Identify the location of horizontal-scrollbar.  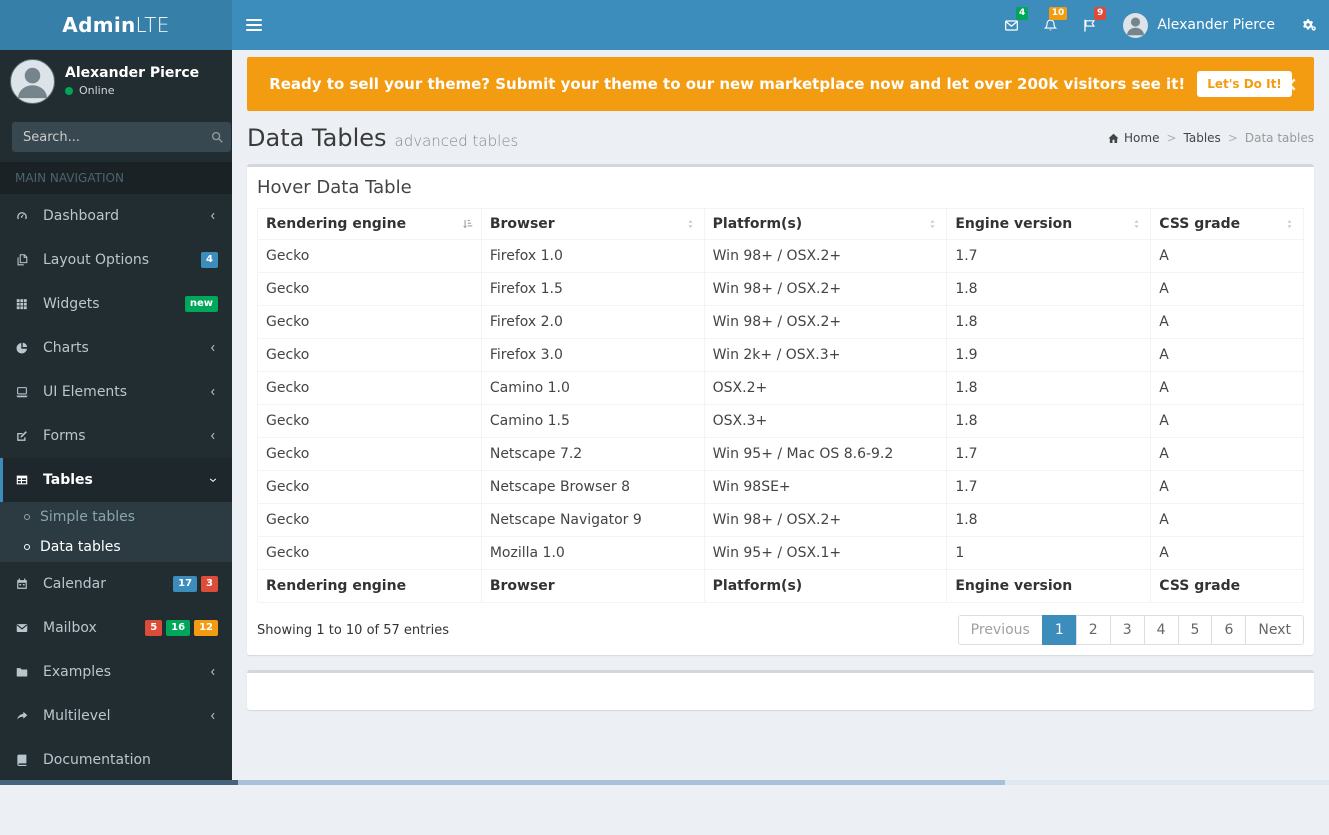
(664, 782).